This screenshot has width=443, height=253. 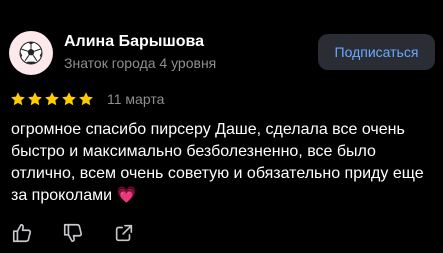 I want to click on dislike-icon, so click(x=73, y=233).